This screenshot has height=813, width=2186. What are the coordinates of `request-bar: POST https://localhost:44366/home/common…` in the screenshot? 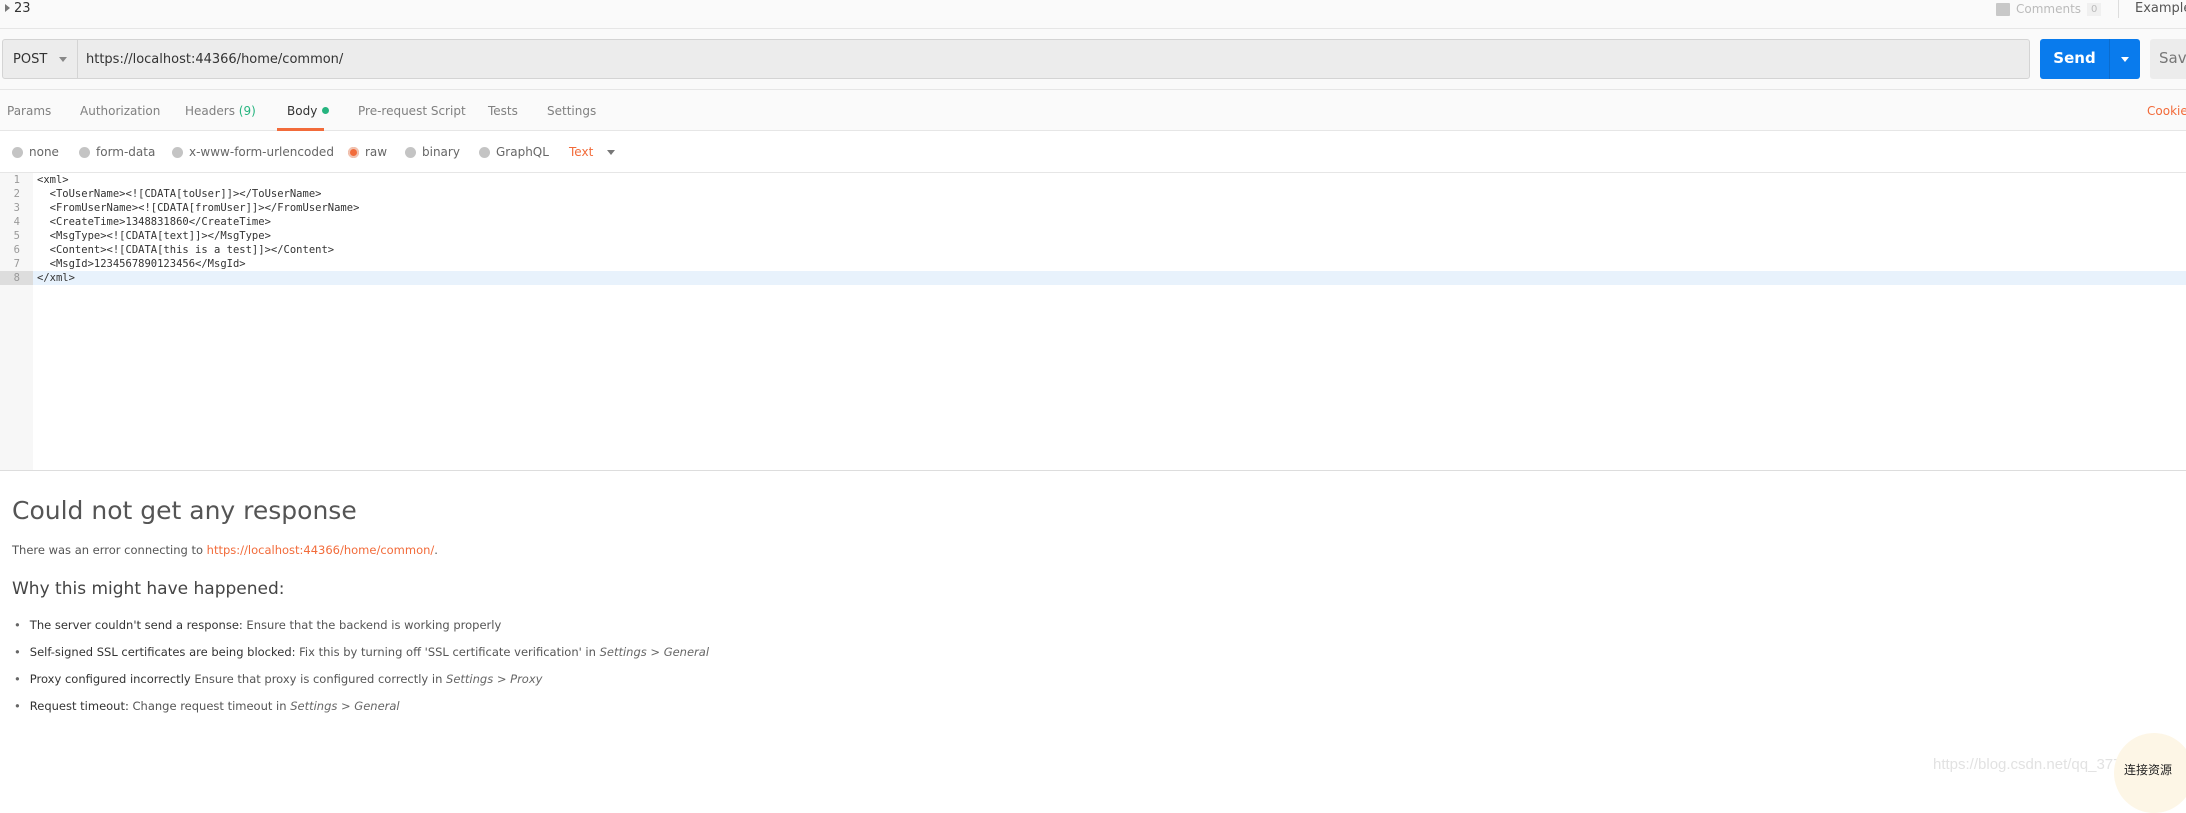 It's located at (1093, 59).